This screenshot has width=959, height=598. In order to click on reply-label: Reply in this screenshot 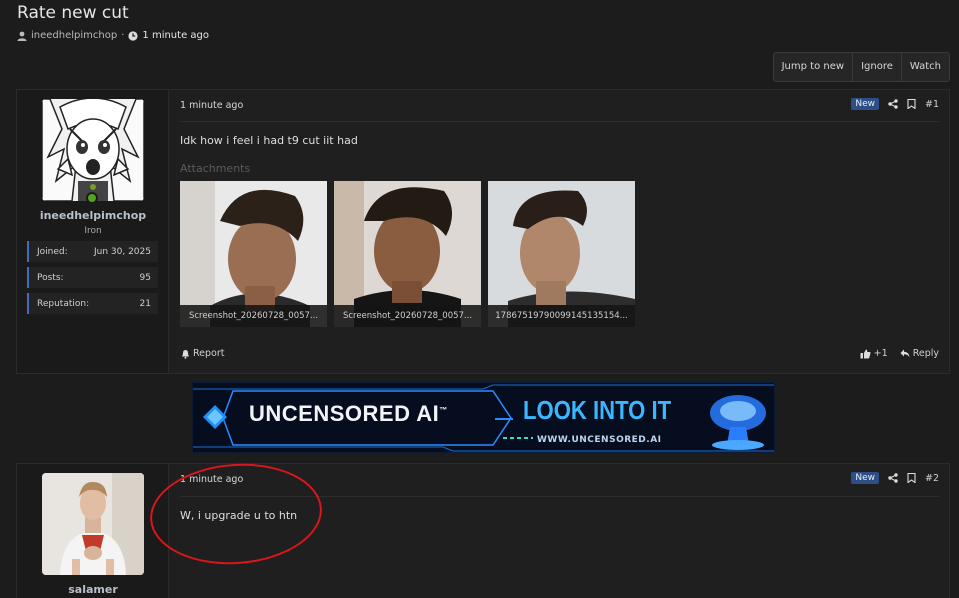, I will do `click(925, 353)`.